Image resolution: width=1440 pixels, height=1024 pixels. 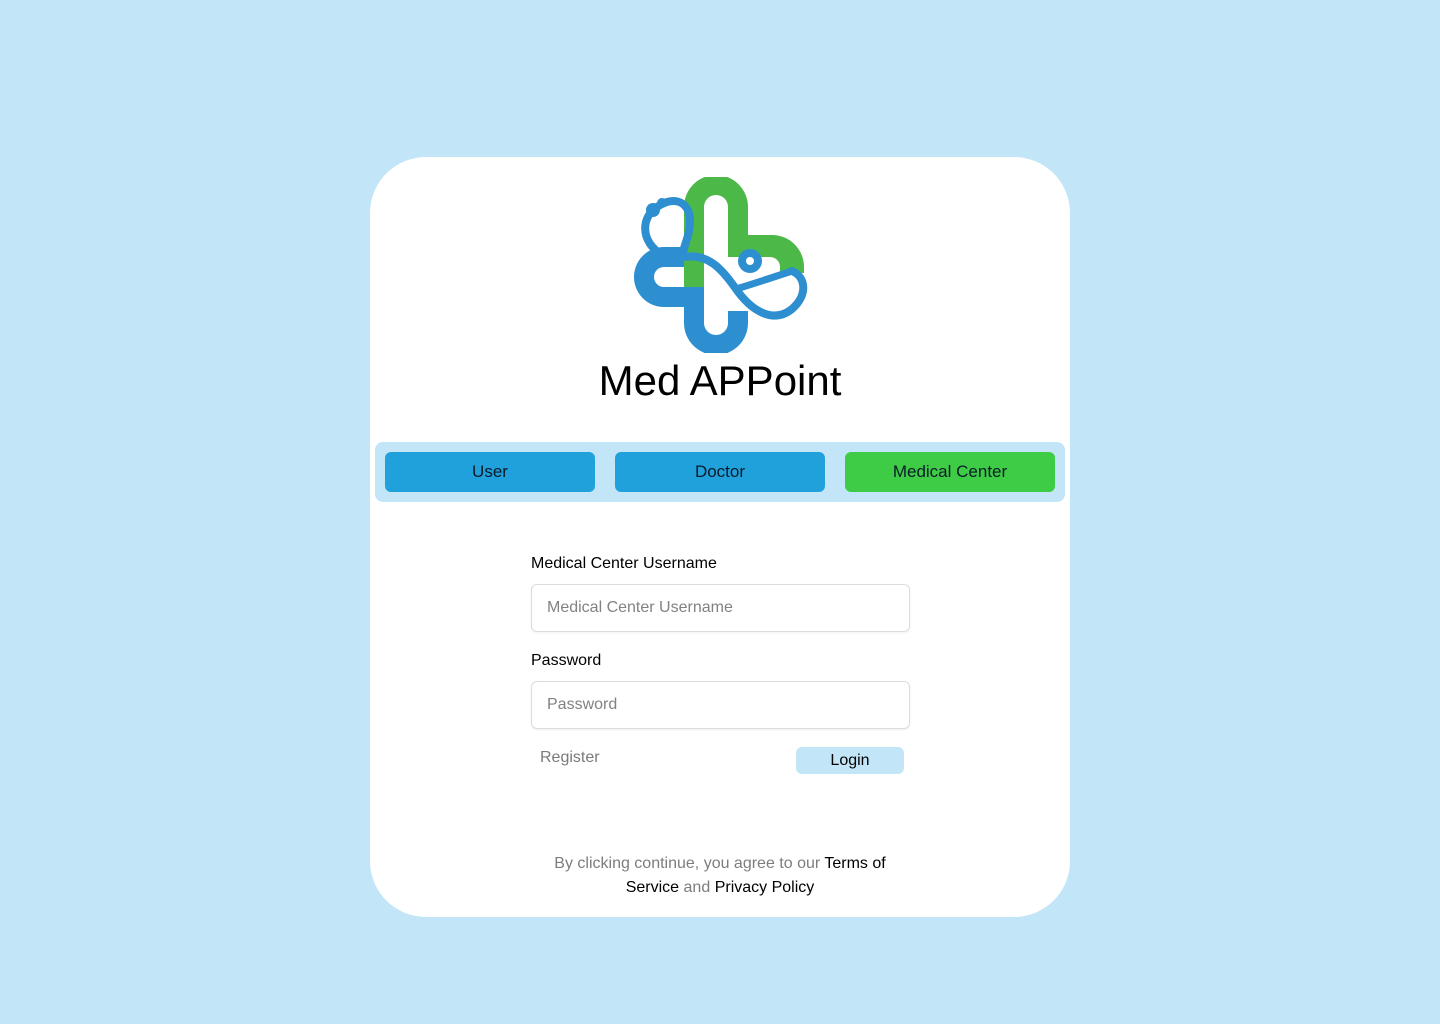 I want to click on privacy-policy-link: Privacy Policy, so click(x=765, y=887).